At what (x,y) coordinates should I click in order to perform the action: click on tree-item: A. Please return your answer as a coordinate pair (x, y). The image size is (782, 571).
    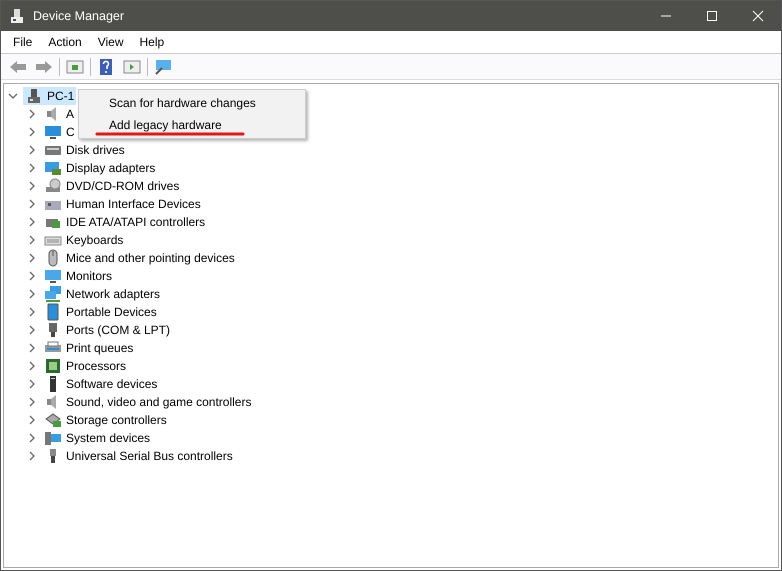
    Looking at the image, I should click on (59, 114).